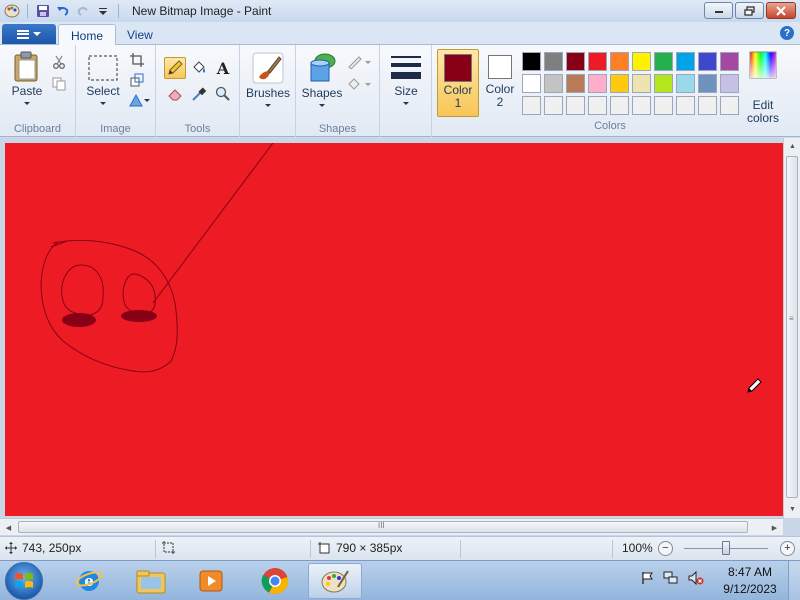 Image resolution: width=800 pixels, height=600 pixels. Describe the element at coordinates (103, 79) in the screenshot. I see `select-button: Select` at that location.